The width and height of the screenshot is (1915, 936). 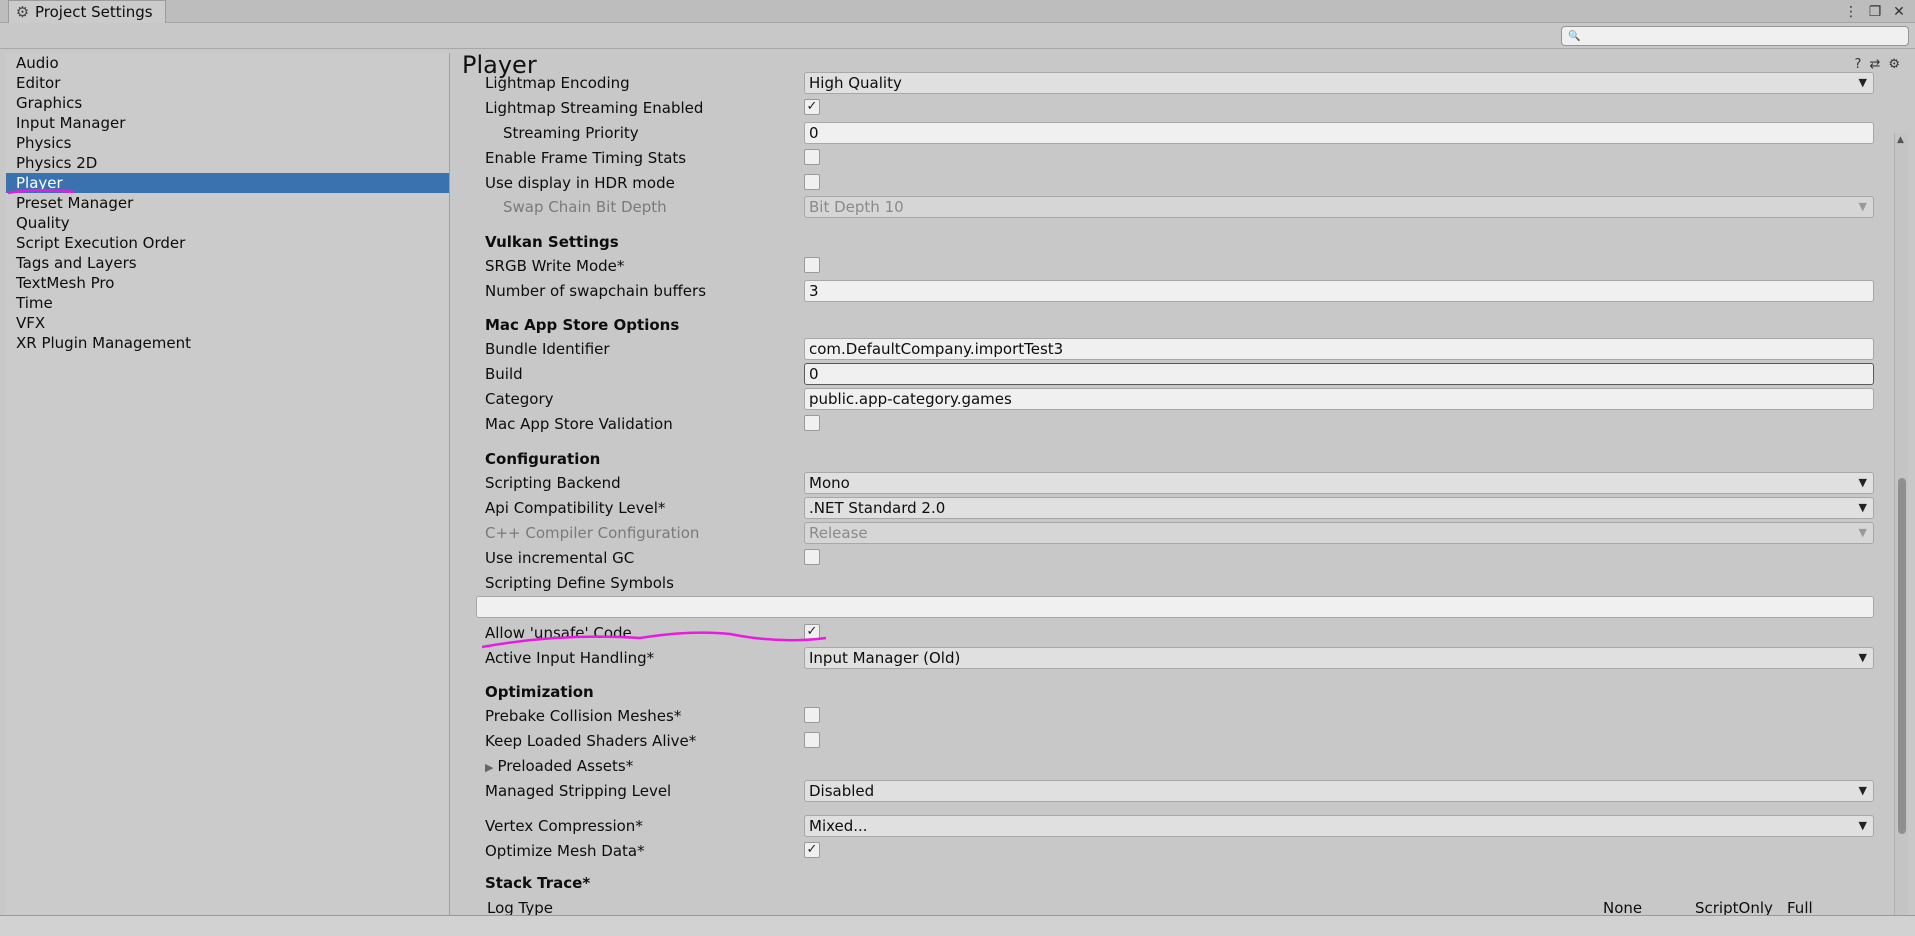 What do you see at coordinates (812, 715) in the screenshot?
I see `prebake-checkbox` at bounding box center [812, 715].